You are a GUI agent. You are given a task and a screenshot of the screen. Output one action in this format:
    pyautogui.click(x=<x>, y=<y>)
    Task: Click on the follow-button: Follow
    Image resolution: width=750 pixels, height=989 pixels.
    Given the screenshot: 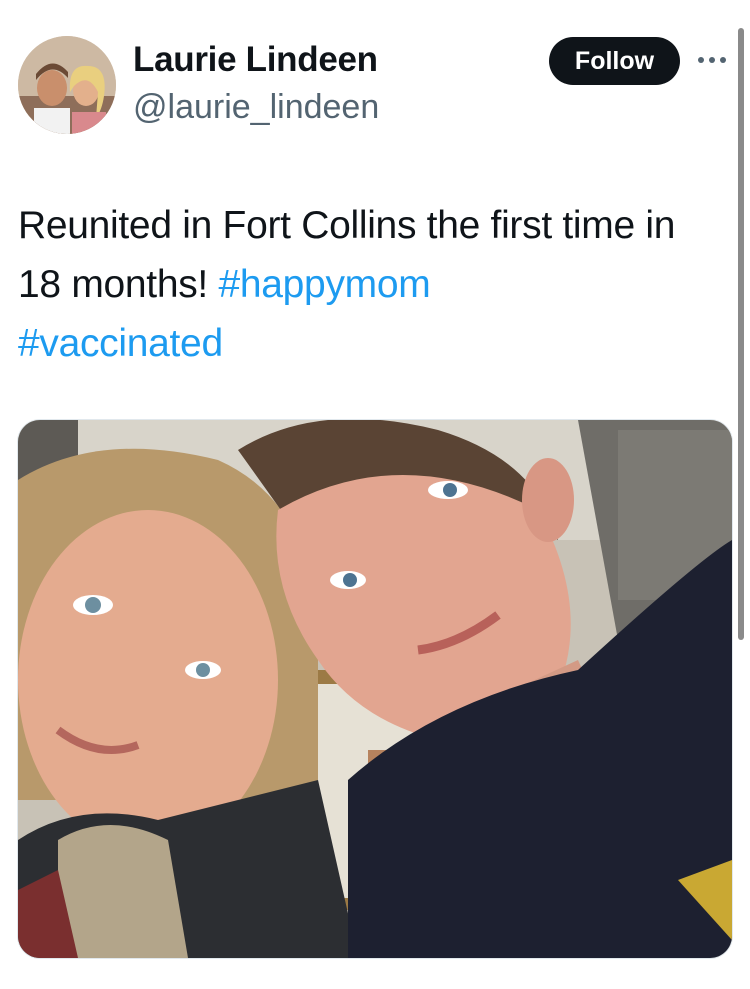 What is the action you would take?
    pyautogui.click(x=614, y=61)
    